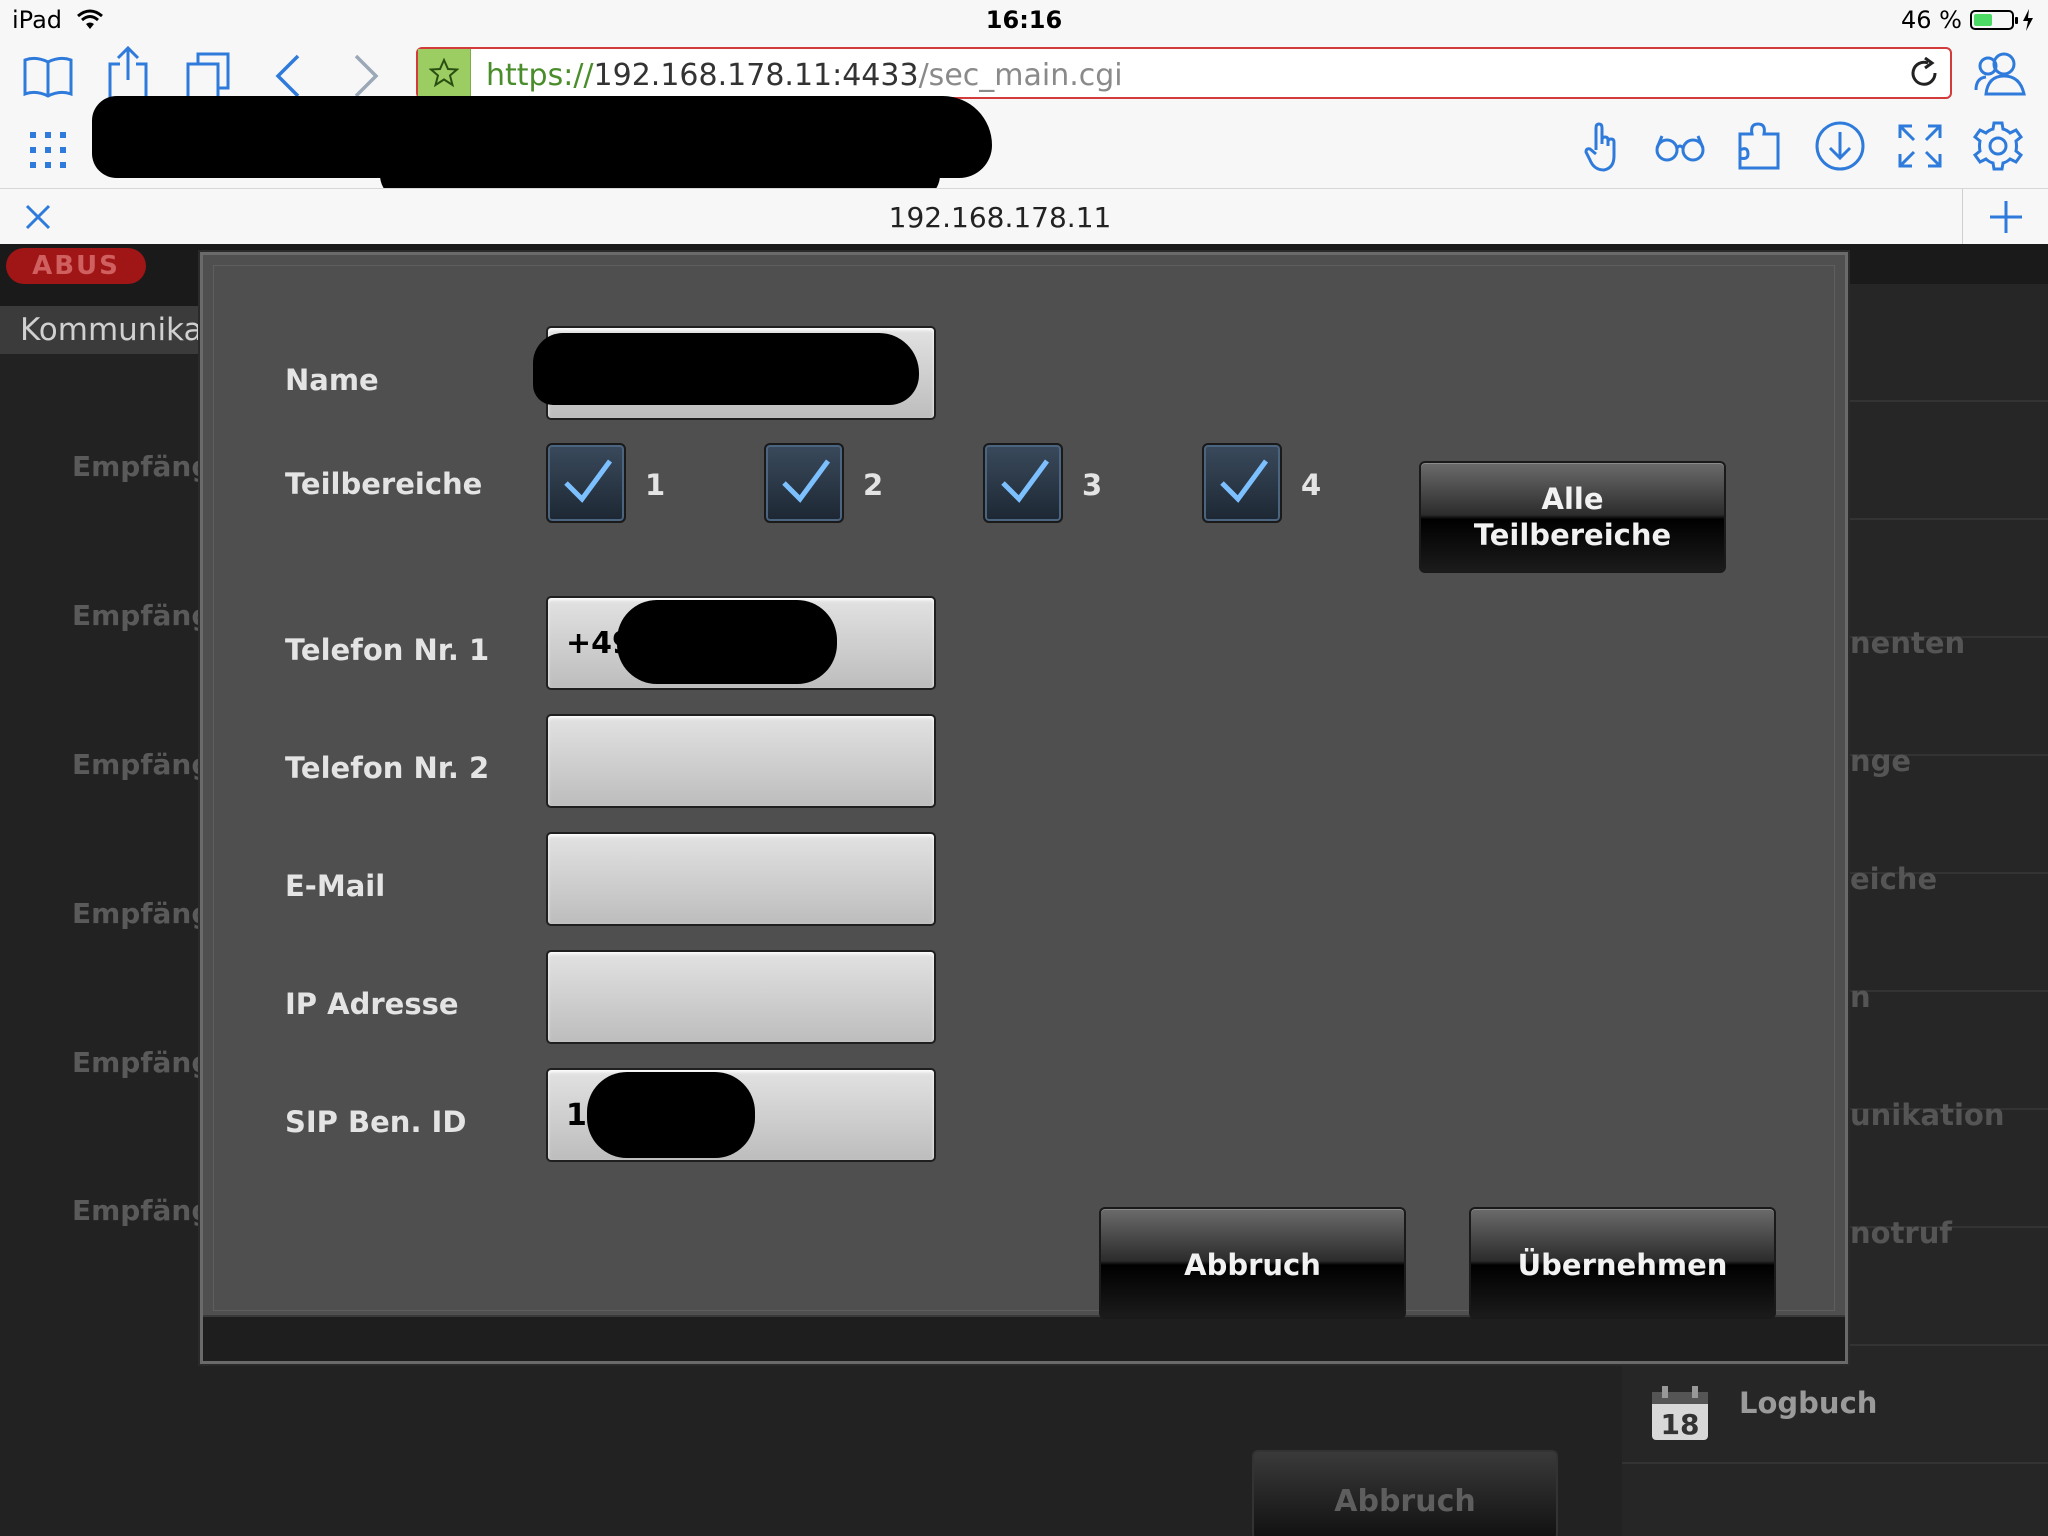 This screenshot has height=1536, width=2048. I want to click on accounts-icon, so click(2001, 73).